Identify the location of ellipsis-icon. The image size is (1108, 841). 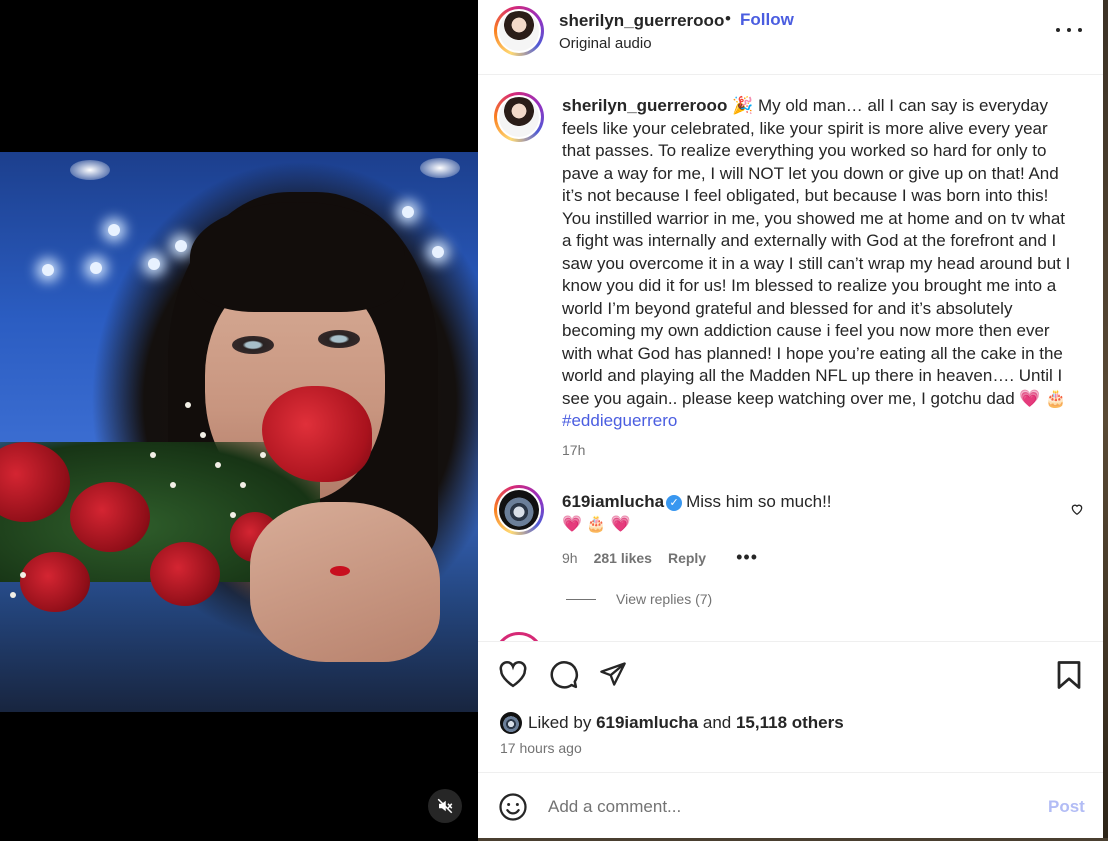
(1058, 30).